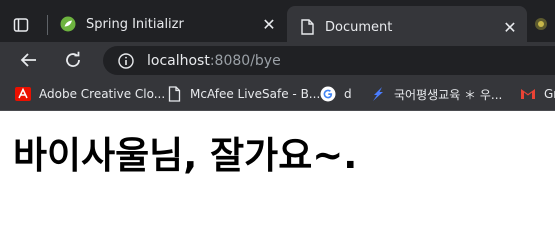  What do you see at coordinates (537, 94) in the screenshot?
I see `bookmark-gmail: Gr` at bounding box center [537, 94].